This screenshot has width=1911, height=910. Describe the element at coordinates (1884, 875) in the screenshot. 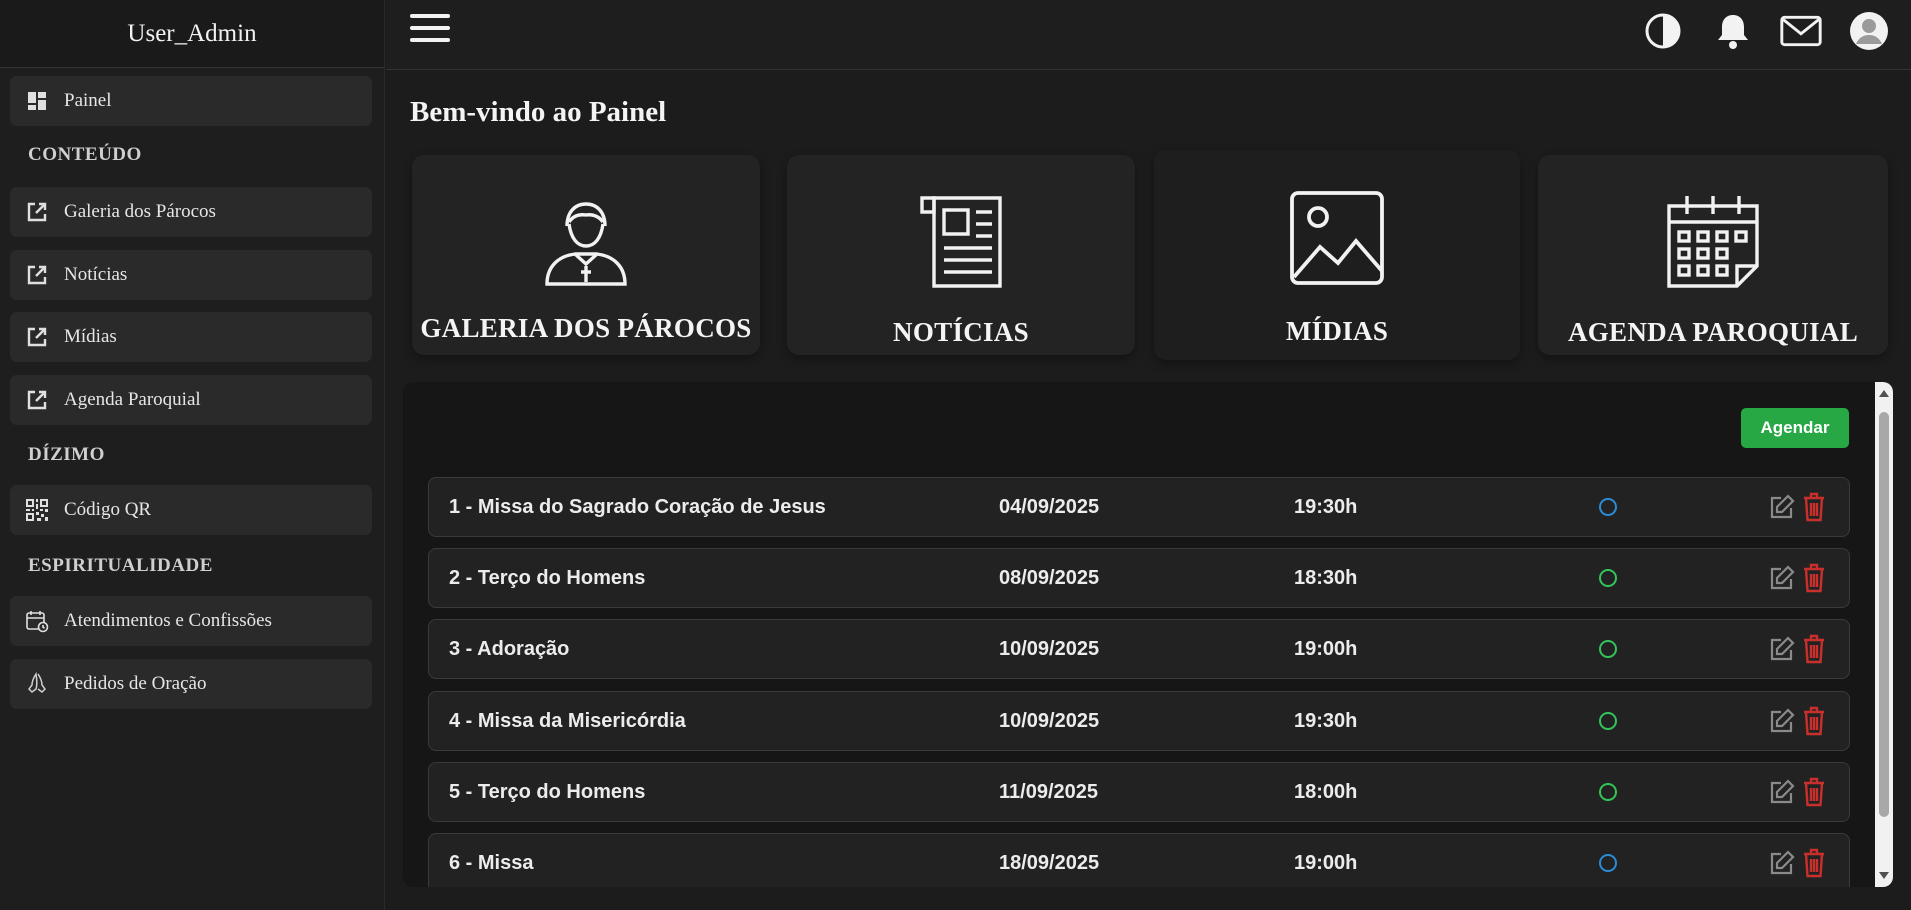

I see `scroll-down-icon` at that location.